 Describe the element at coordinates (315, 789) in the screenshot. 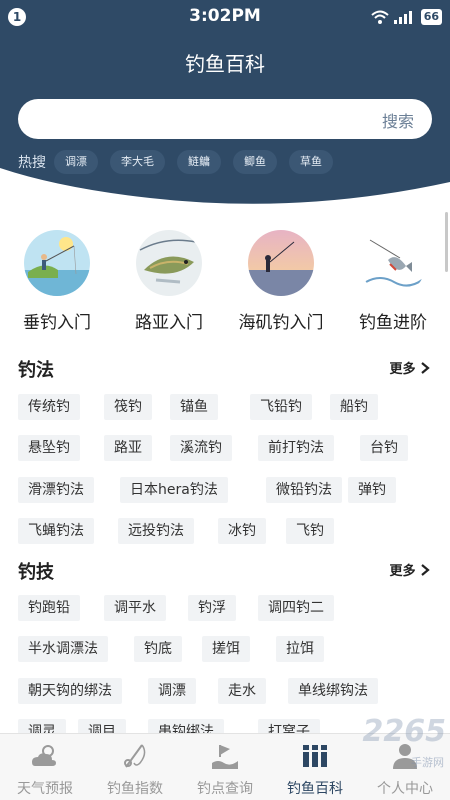

I see `nav-label: 钓鱼百科` at that location.